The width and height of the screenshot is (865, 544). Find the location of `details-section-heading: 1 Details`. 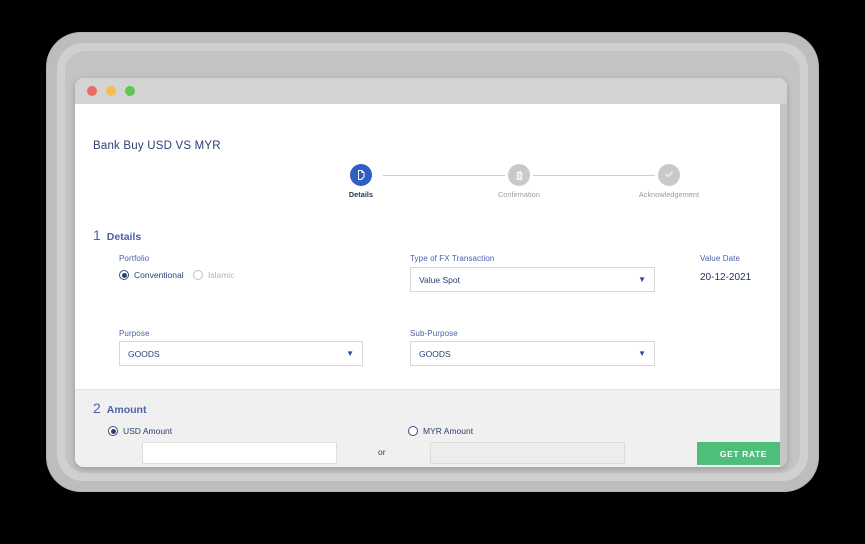

details-section-heading: 1 Details is located at coordinates (117, 235).